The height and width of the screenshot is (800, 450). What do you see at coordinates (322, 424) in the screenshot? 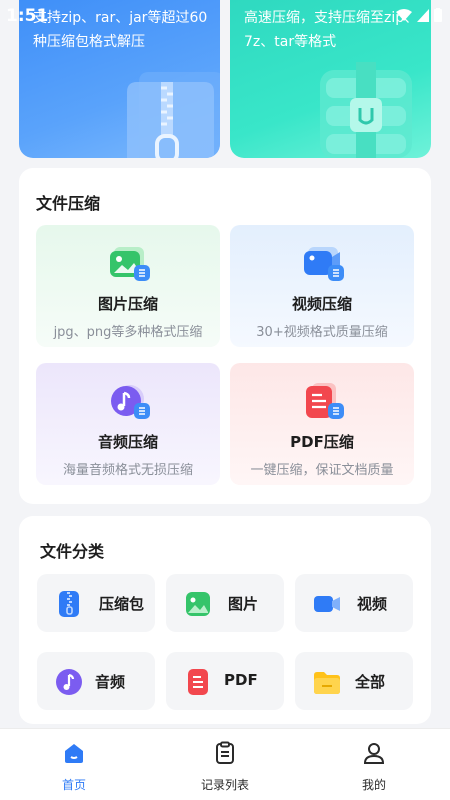
I see `pdf-compress-tile: PDF压缩 一键压缩，保证文档质量` at bounding box center [322, 424].